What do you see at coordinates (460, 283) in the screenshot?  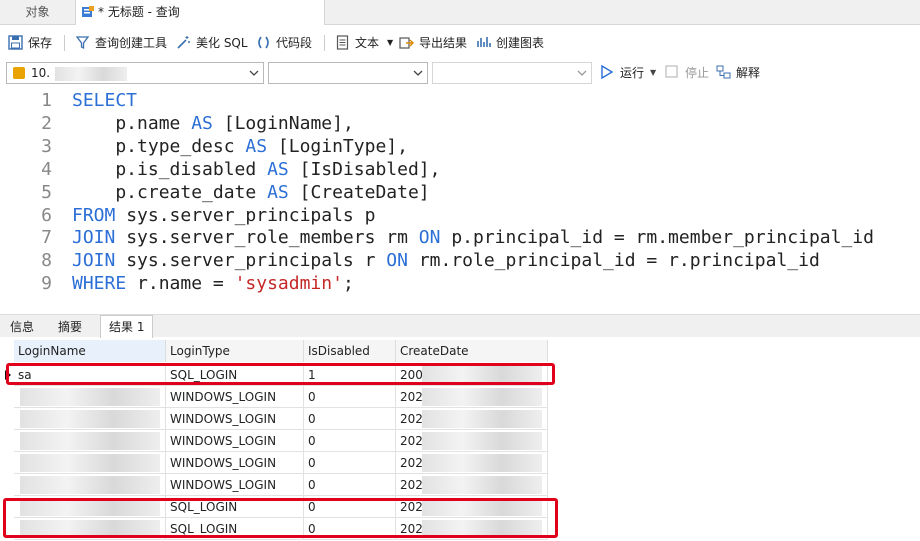 I see `code-line: 9 WHERE r.name = 'sysadmin';` at bounding box center [460, 283].